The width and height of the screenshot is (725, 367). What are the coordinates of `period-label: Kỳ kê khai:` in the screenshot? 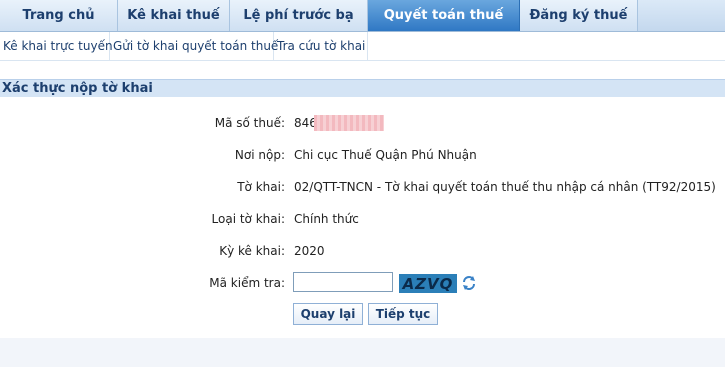 It's located at (252, 251).